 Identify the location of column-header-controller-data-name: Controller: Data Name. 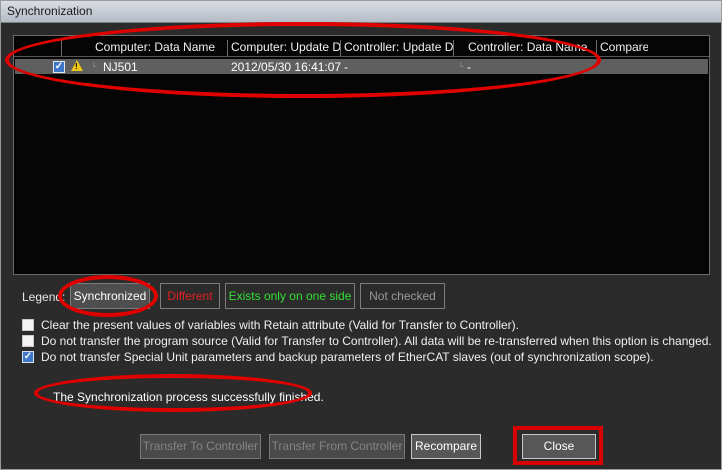
(524, 48).